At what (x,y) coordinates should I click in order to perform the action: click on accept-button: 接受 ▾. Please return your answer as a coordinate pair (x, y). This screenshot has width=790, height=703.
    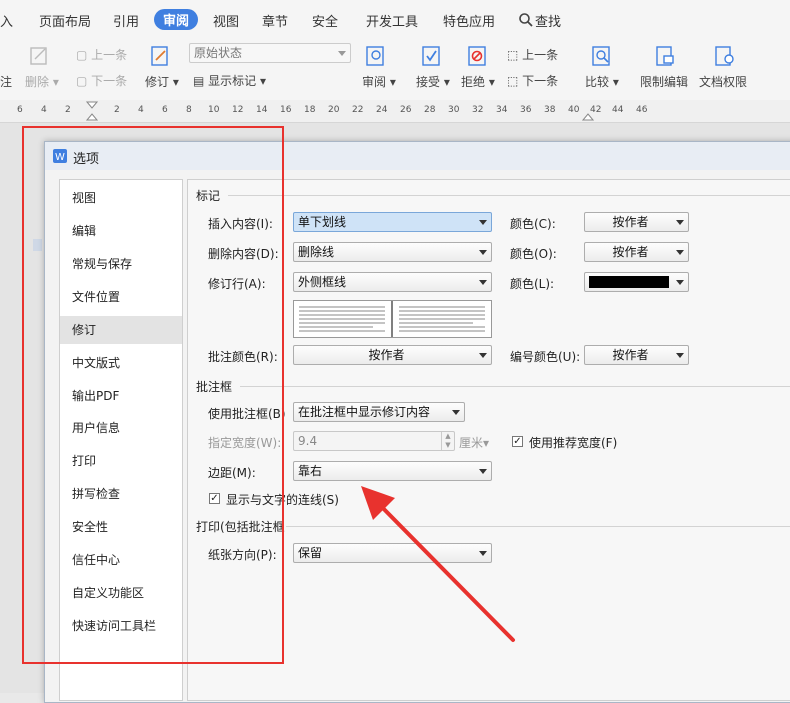
    Looking at the image, I should click on (433, 81).